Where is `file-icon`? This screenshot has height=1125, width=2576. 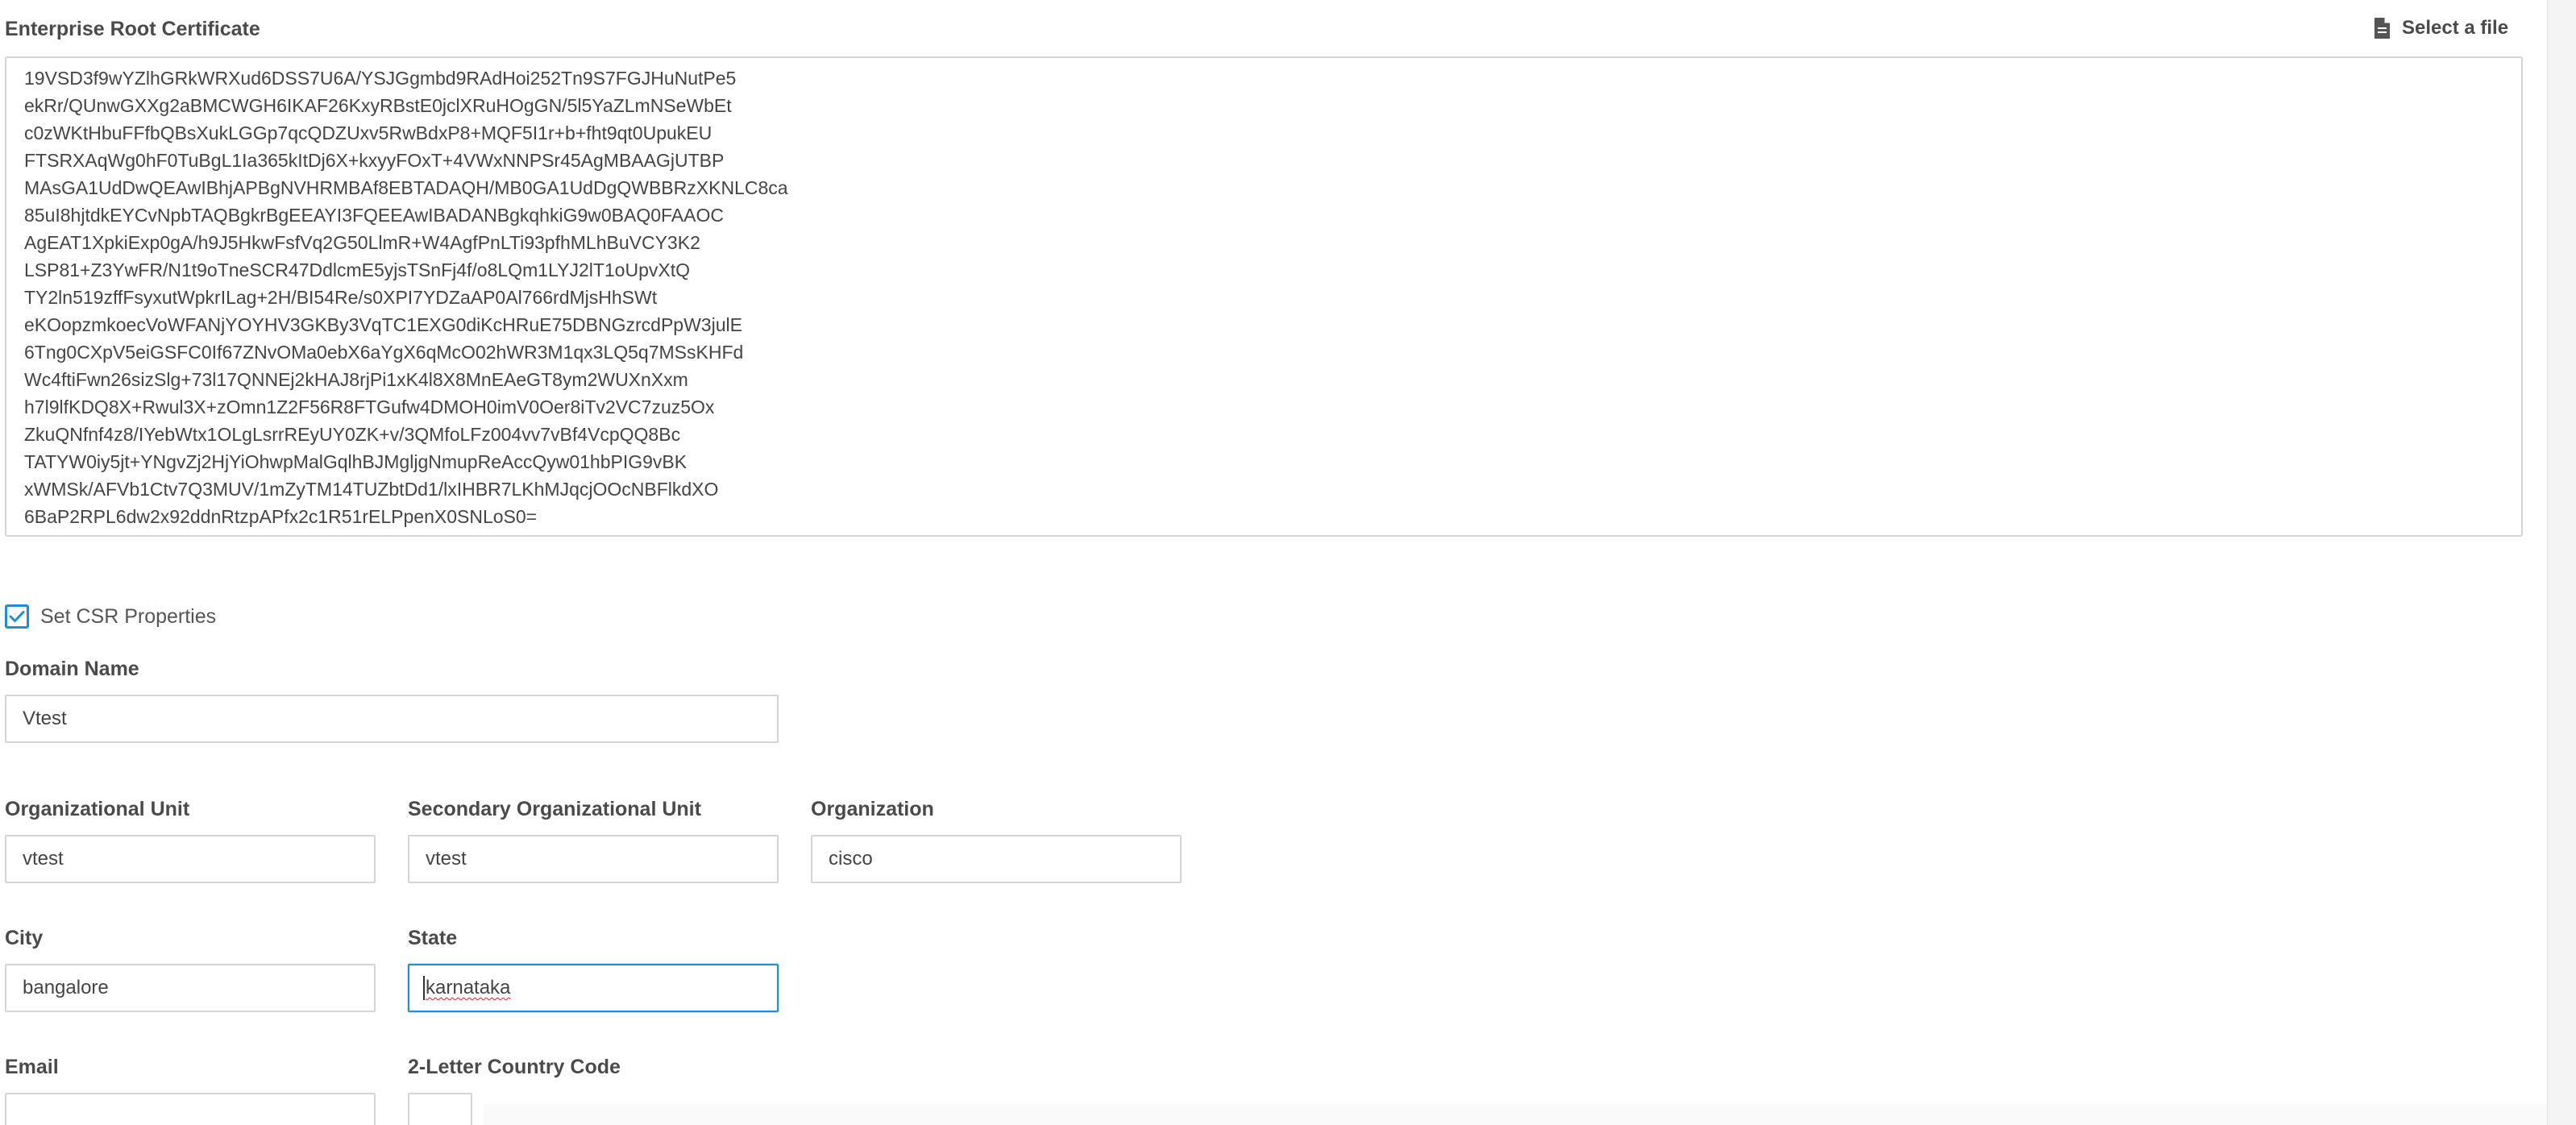
file-icon is located at coordinates (2382, 28).